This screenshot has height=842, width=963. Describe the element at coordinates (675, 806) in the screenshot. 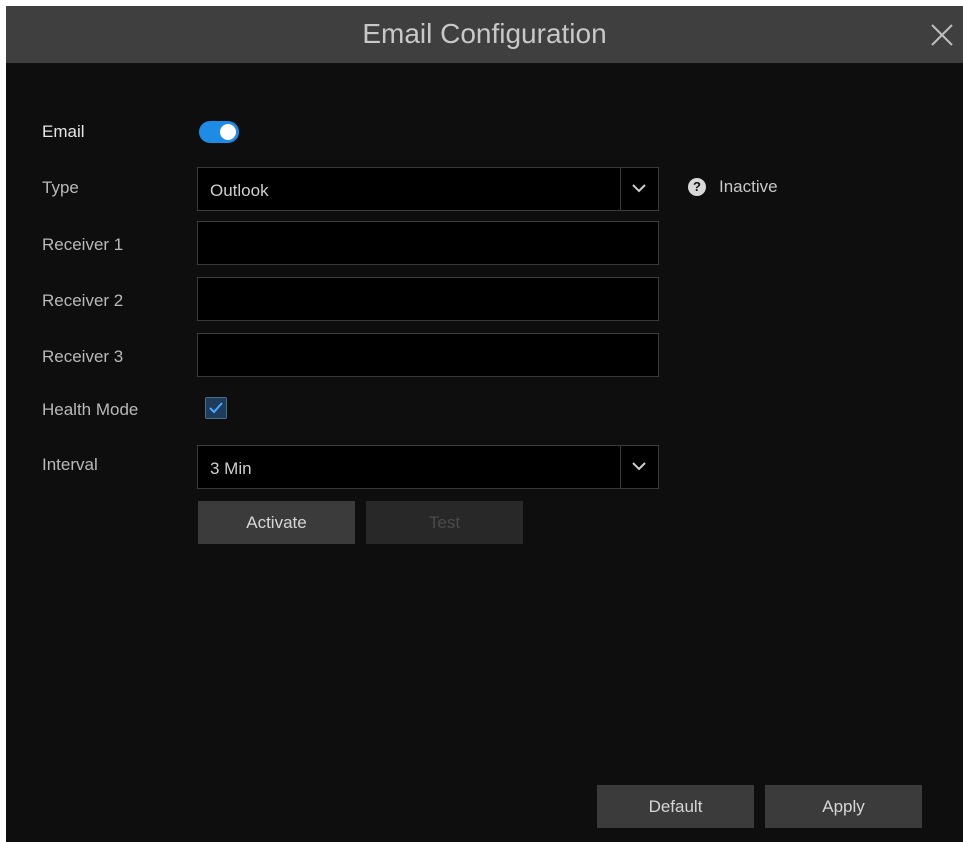

I see `default-button: Default` at that location.